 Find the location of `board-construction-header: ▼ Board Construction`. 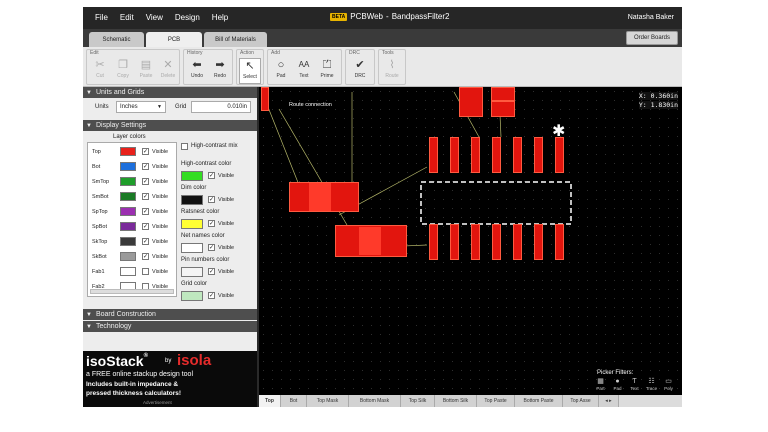

board-construction-header: ▼ Board Construction is located at coordinates (170, 314).